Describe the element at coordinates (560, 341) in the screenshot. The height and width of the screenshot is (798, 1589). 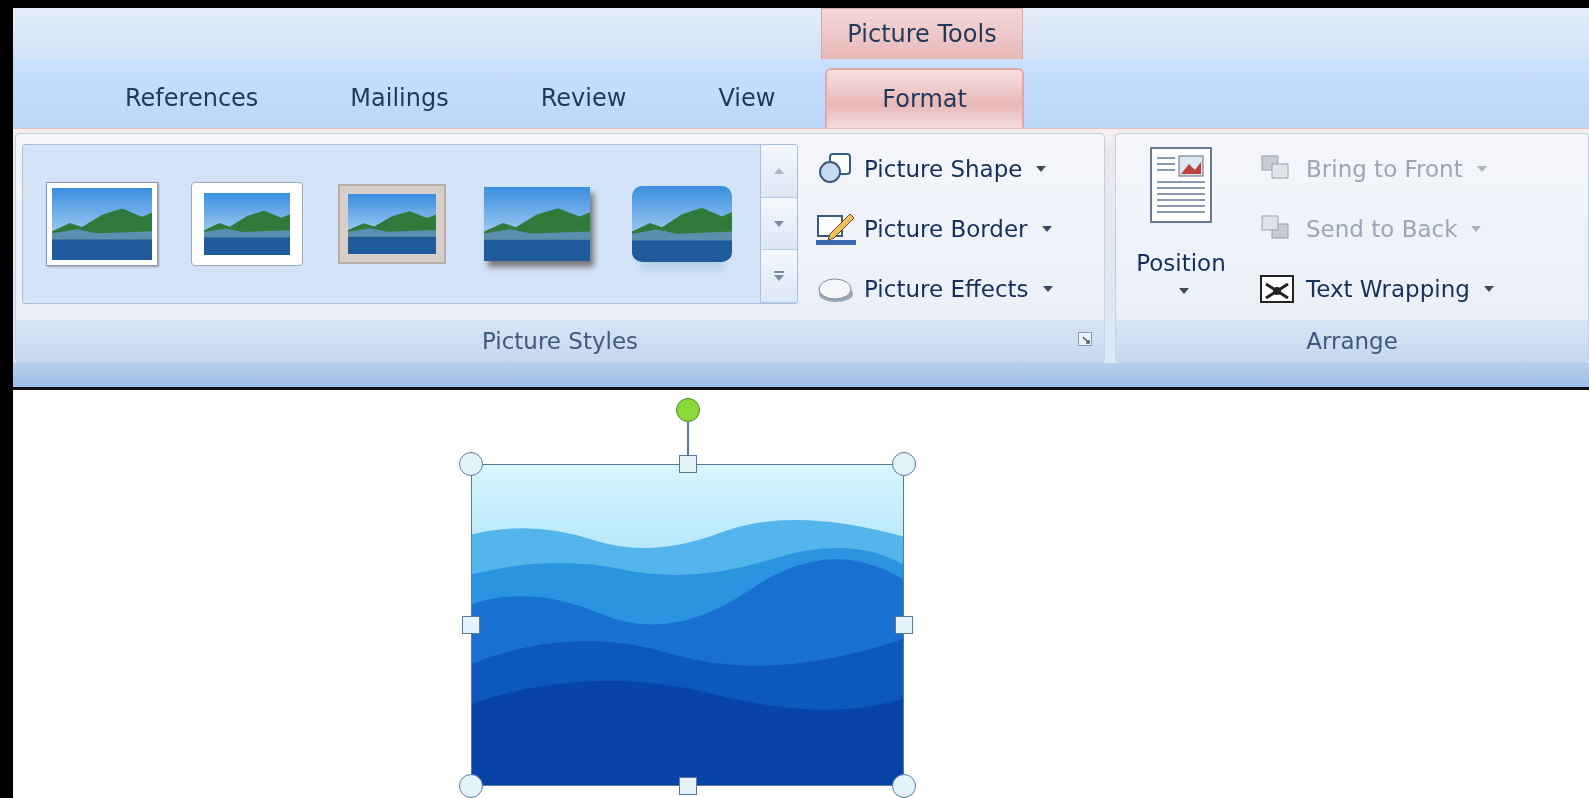
I see `group-label: Picture Styles` at that location.